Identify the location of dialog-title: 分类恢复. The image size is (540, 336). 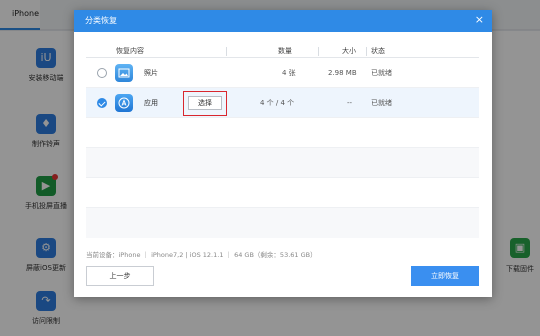
(101, 20).